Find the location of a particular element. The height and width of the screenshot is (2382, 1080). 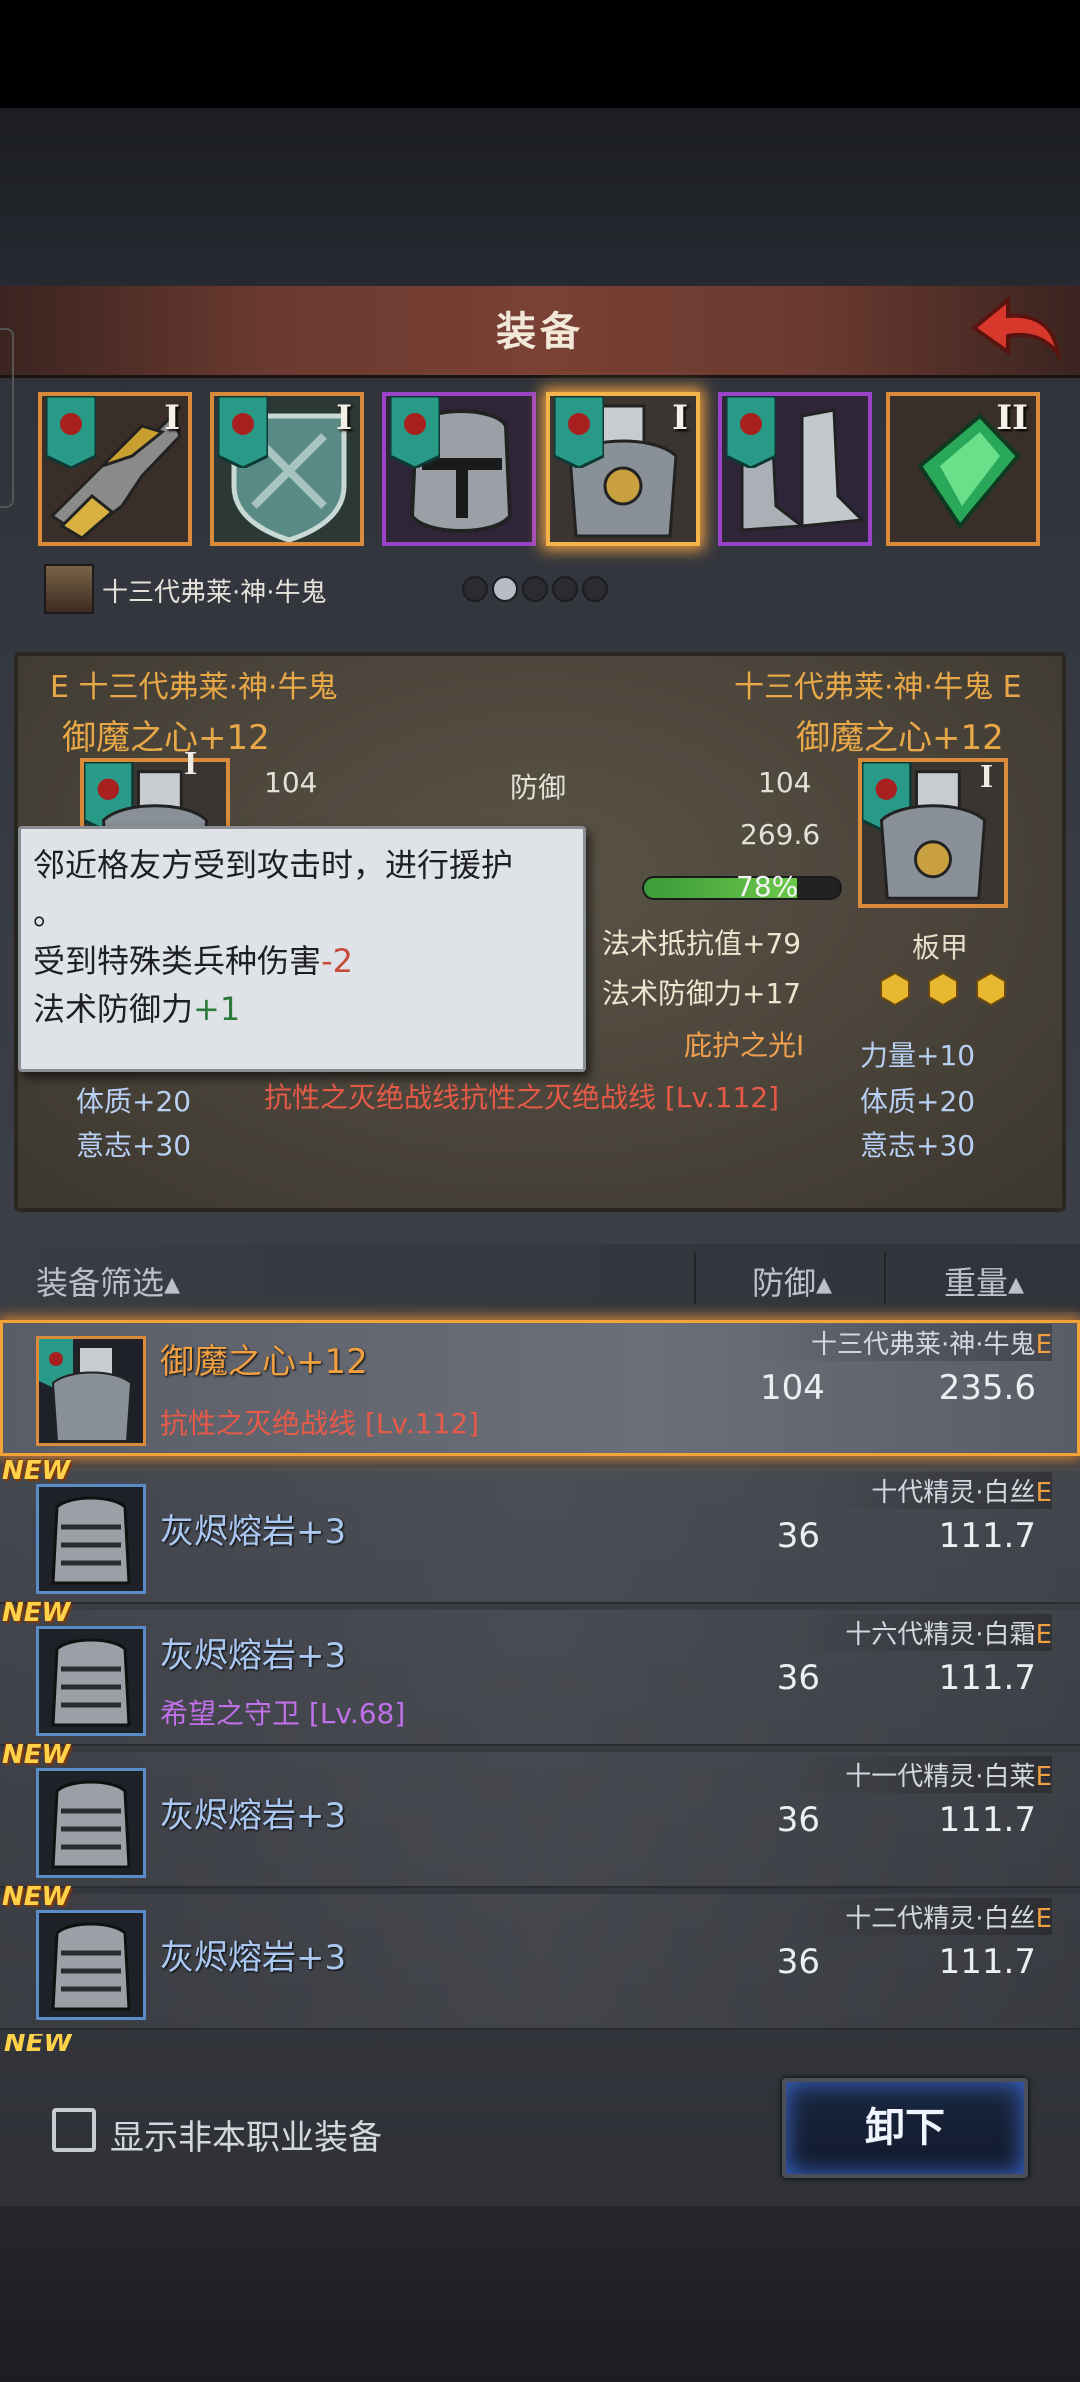

right-item-name: 御魔之心+12 is located at coordinates (900, 738).